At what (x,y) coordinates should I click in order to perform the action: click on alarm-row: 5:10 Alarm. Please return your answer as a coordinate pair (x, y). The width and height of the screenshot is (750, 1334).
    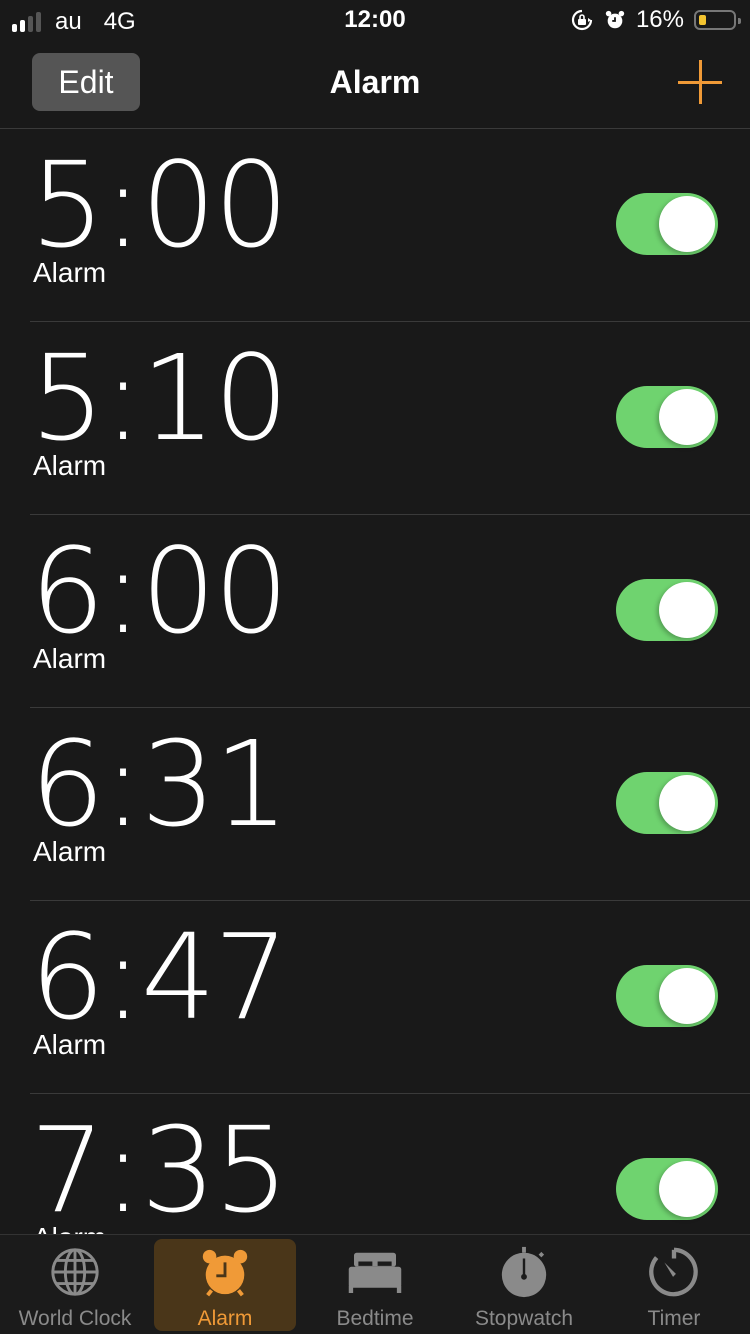
    Looking at the image, I should click on (375, 418).